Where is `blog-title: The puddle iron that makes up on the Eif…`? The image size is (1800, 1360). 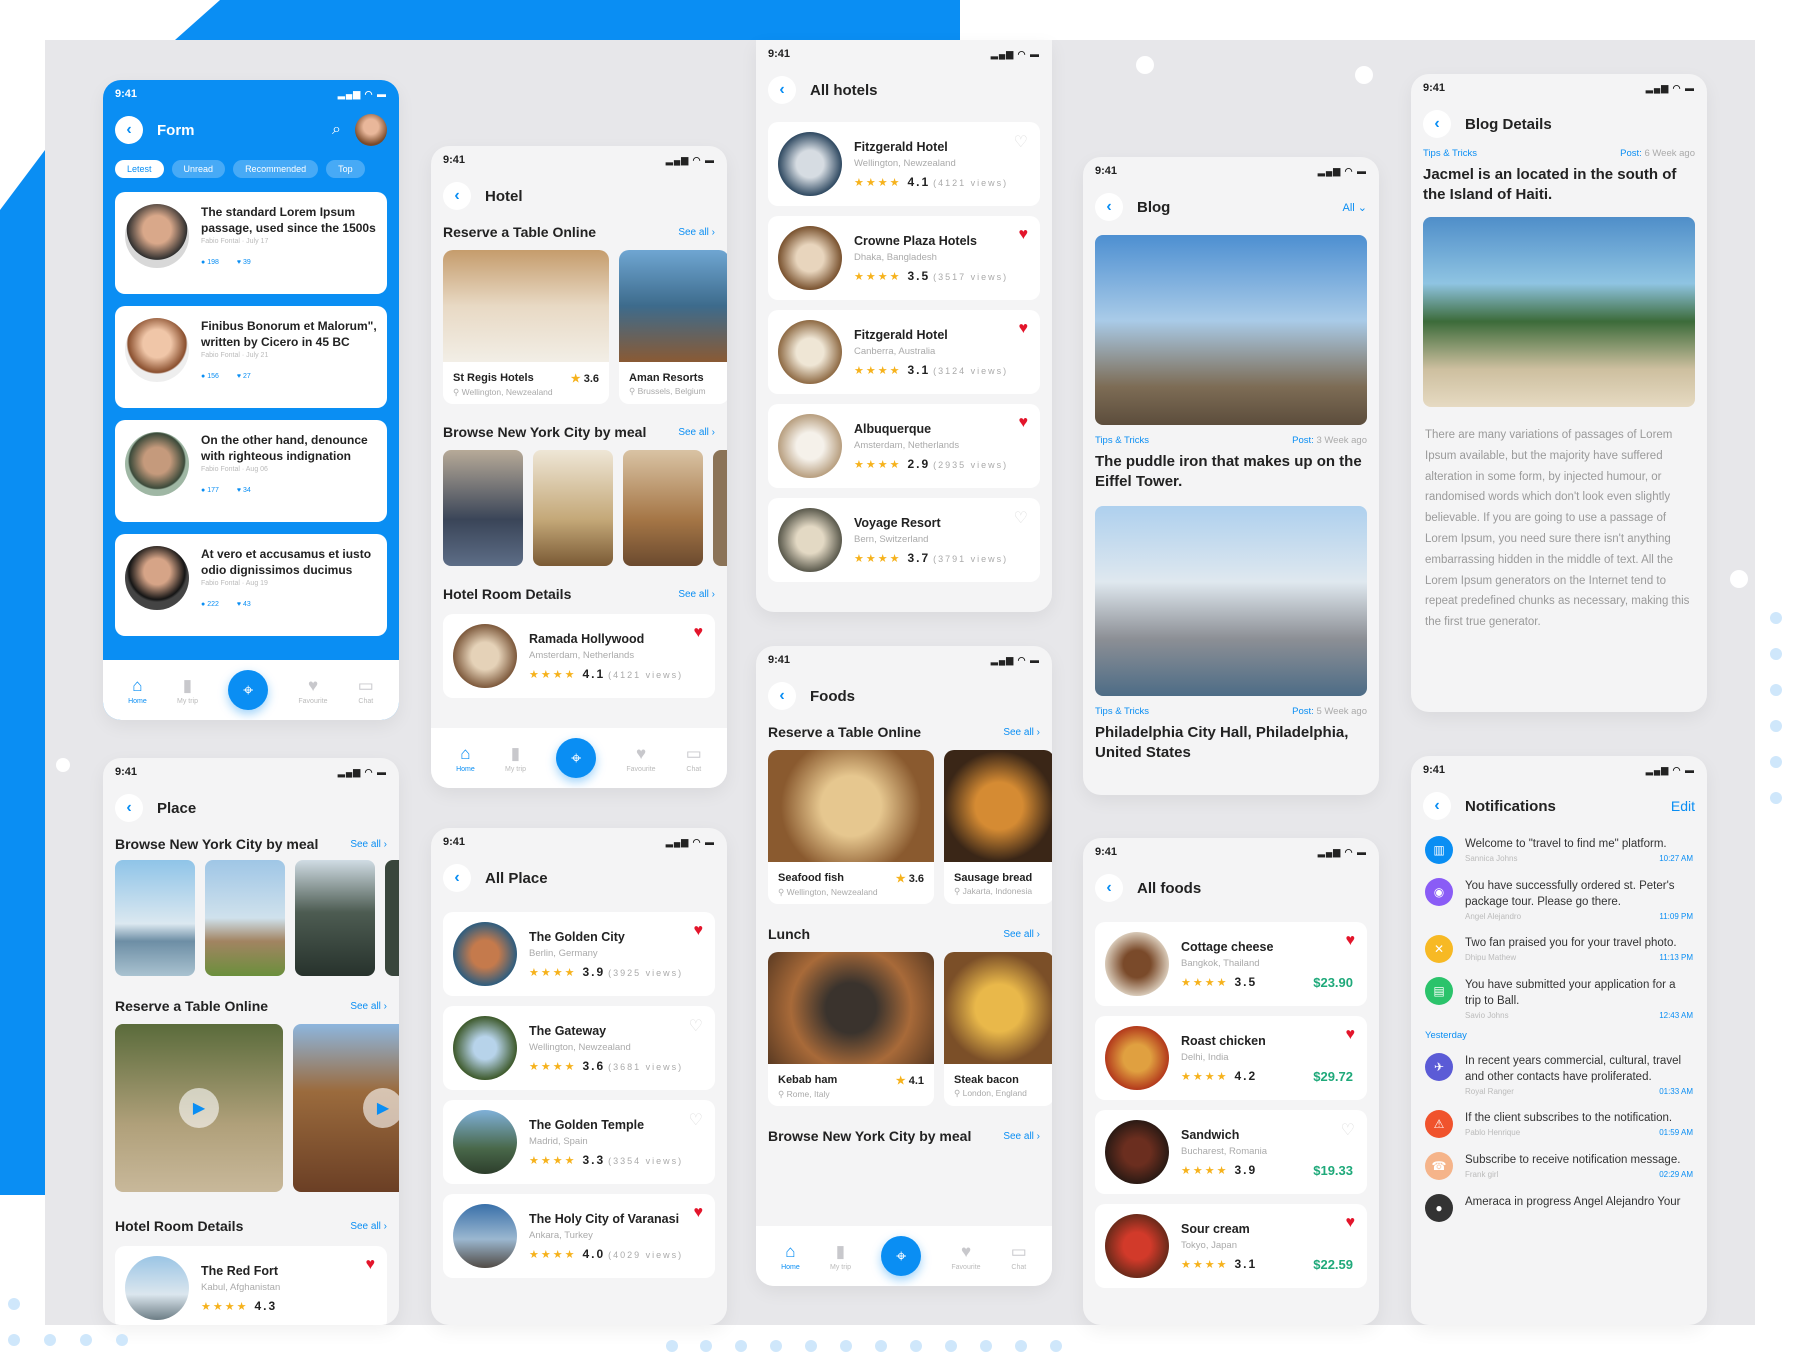 blog-title: The puddle iron that makes up on the Eif… is located at coordinates (1231, 472).